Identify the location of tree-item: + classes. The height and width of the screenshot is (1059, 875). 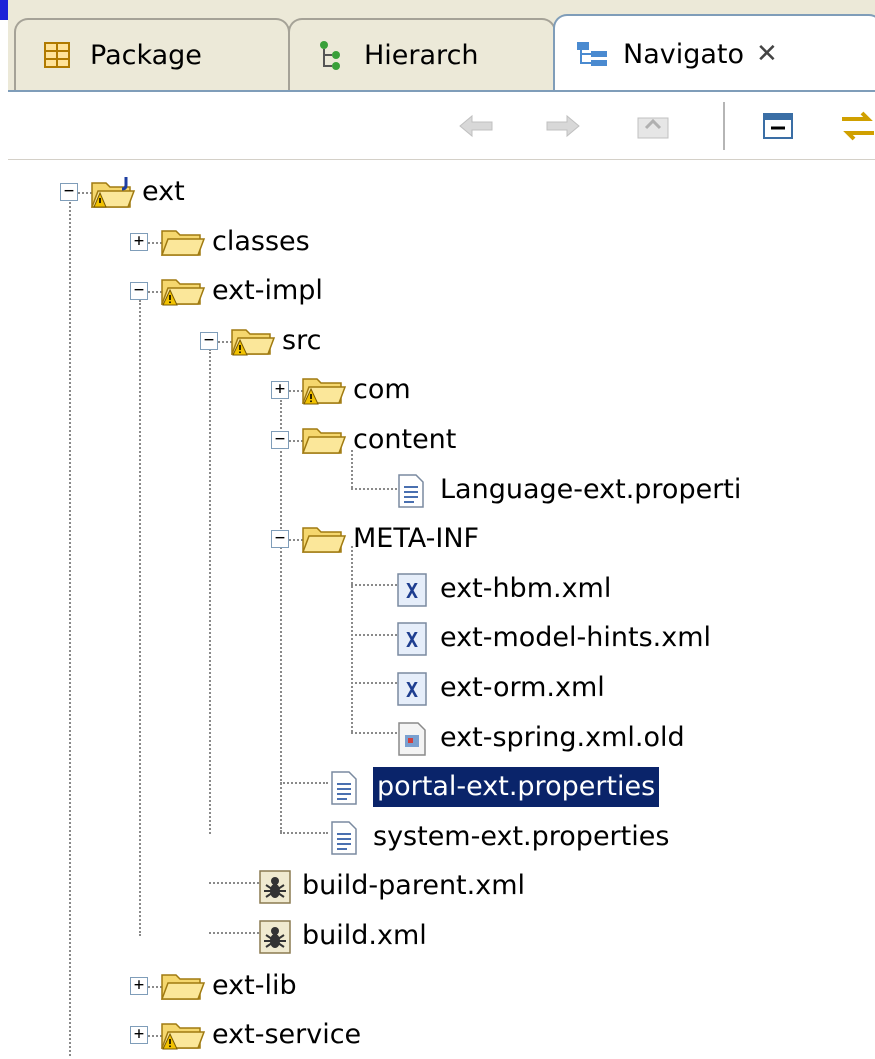
(441, 243).